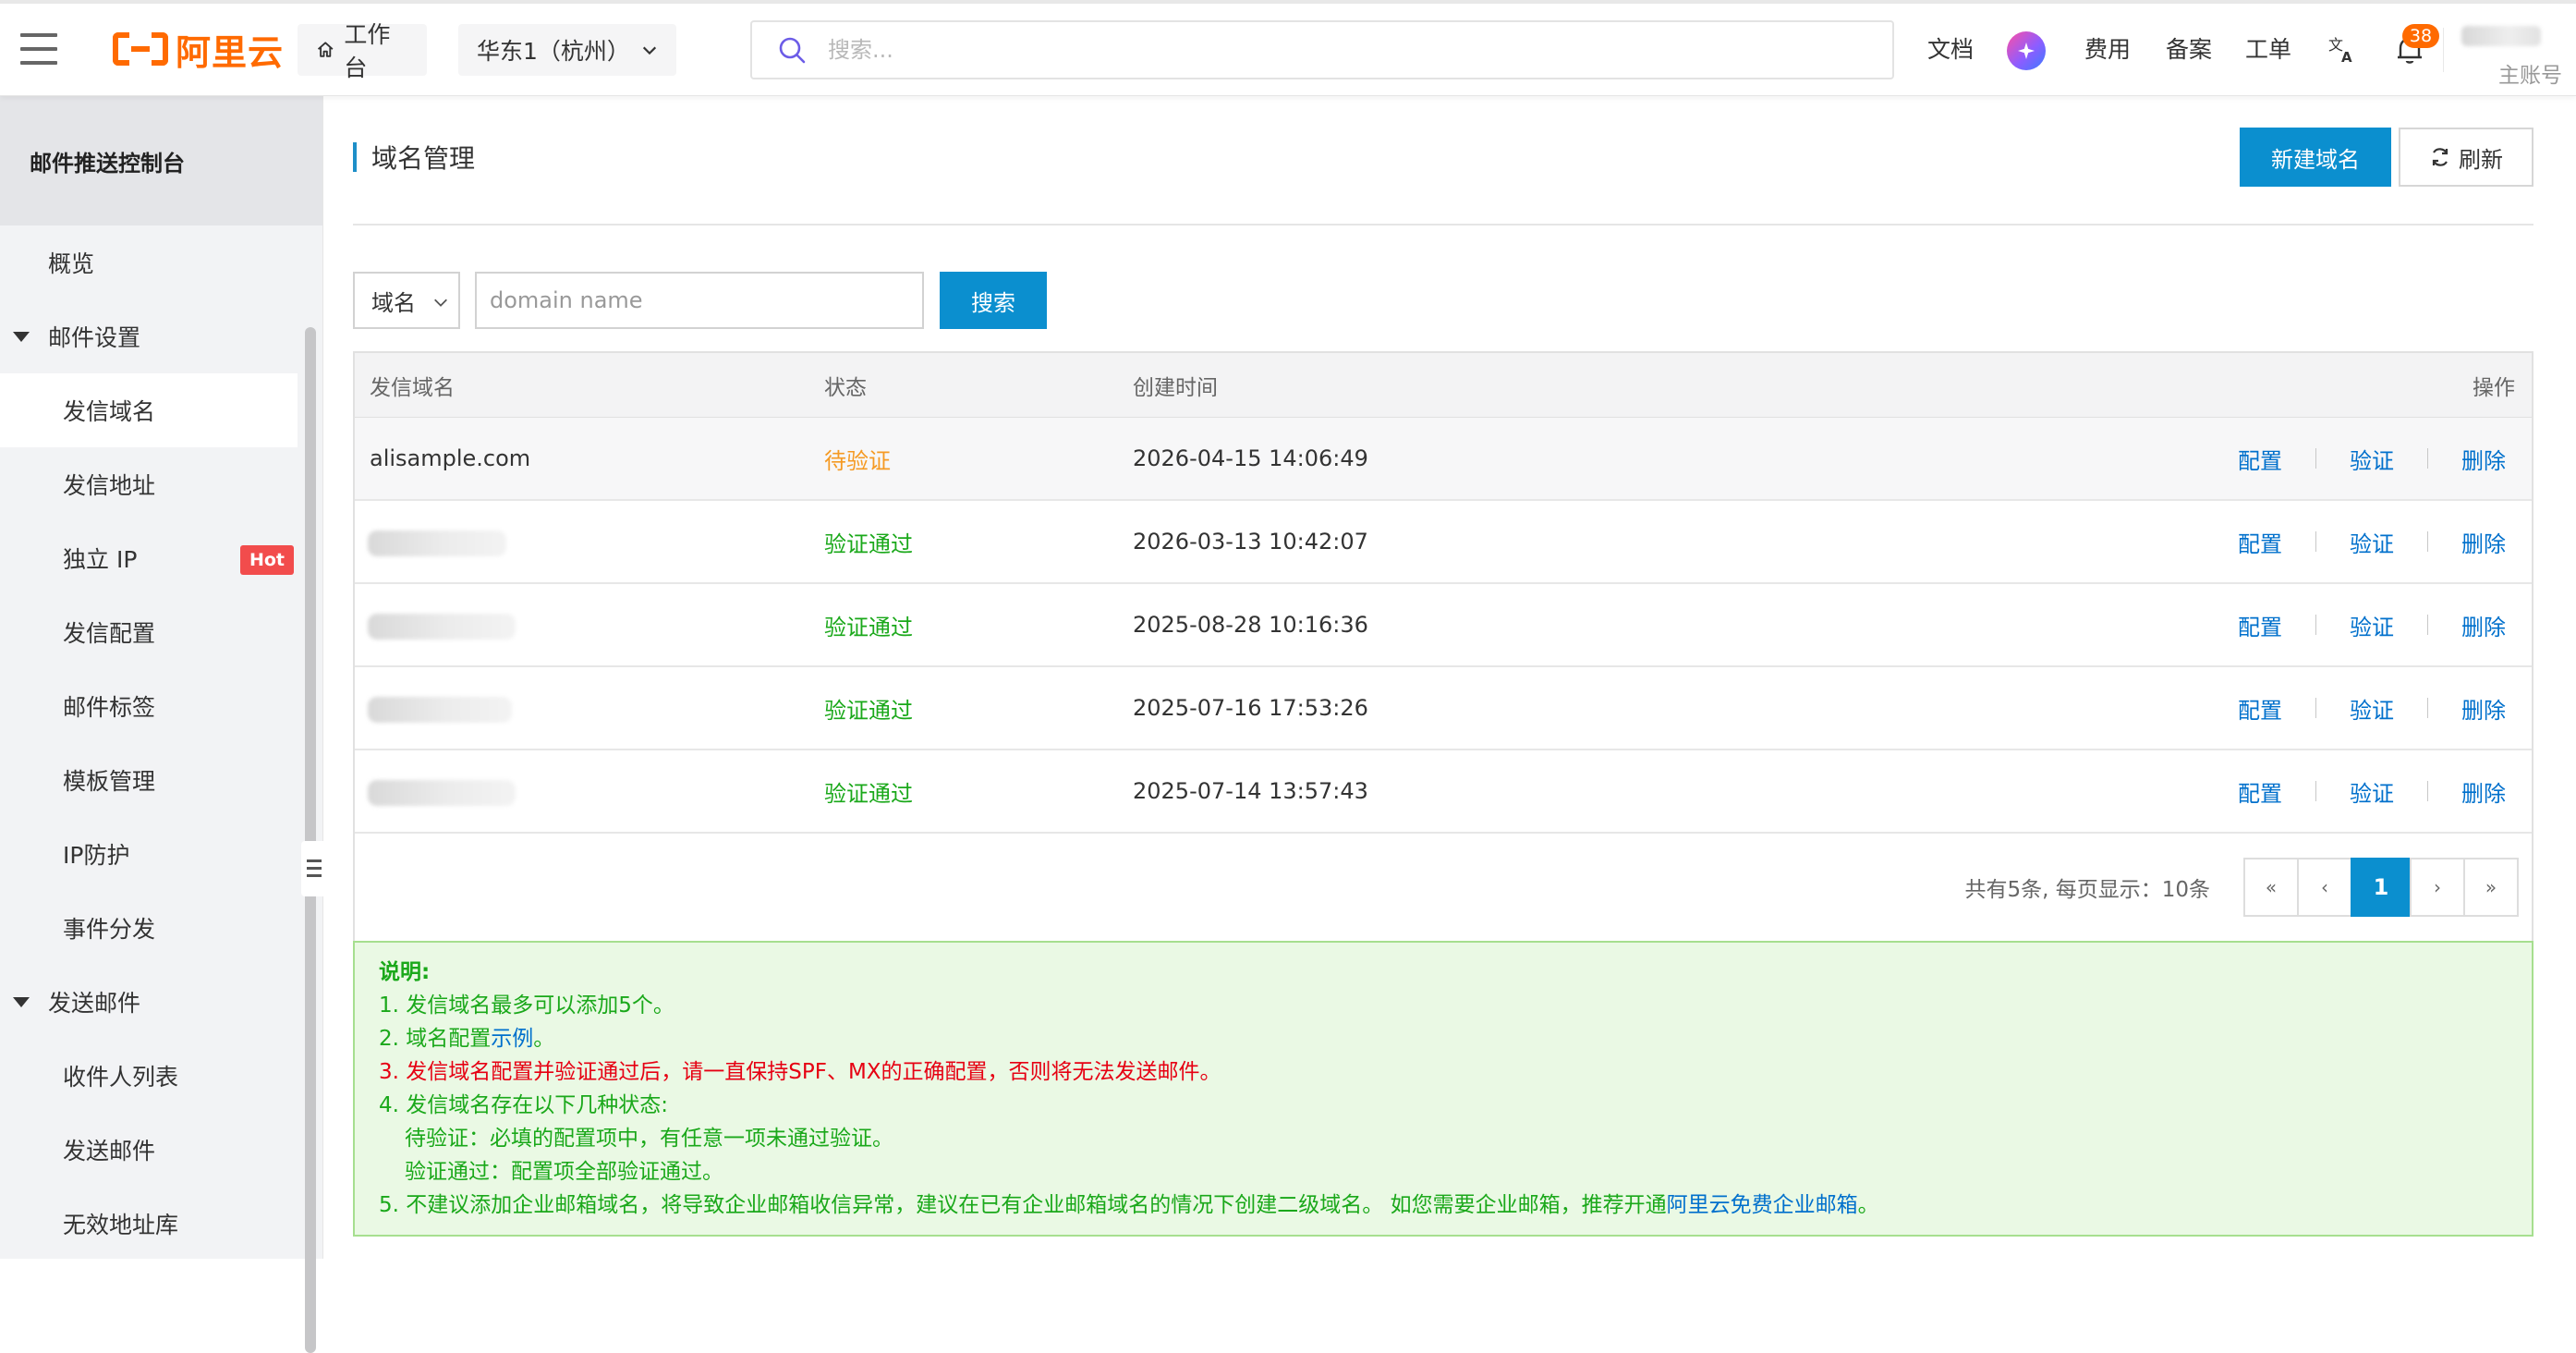 The width and height of the screenshot is (2576, 1353). I want to click on workbench-button: 工作台, so click(362, 51).